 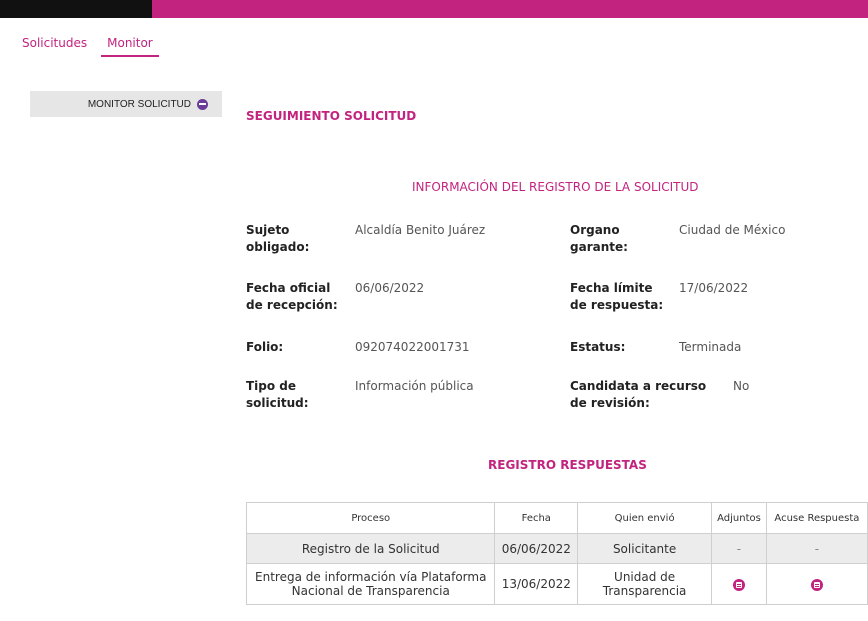 I want to click on cell-proceso-line1: Entrega de información vía Plataforma, so click(x=371, y=577).